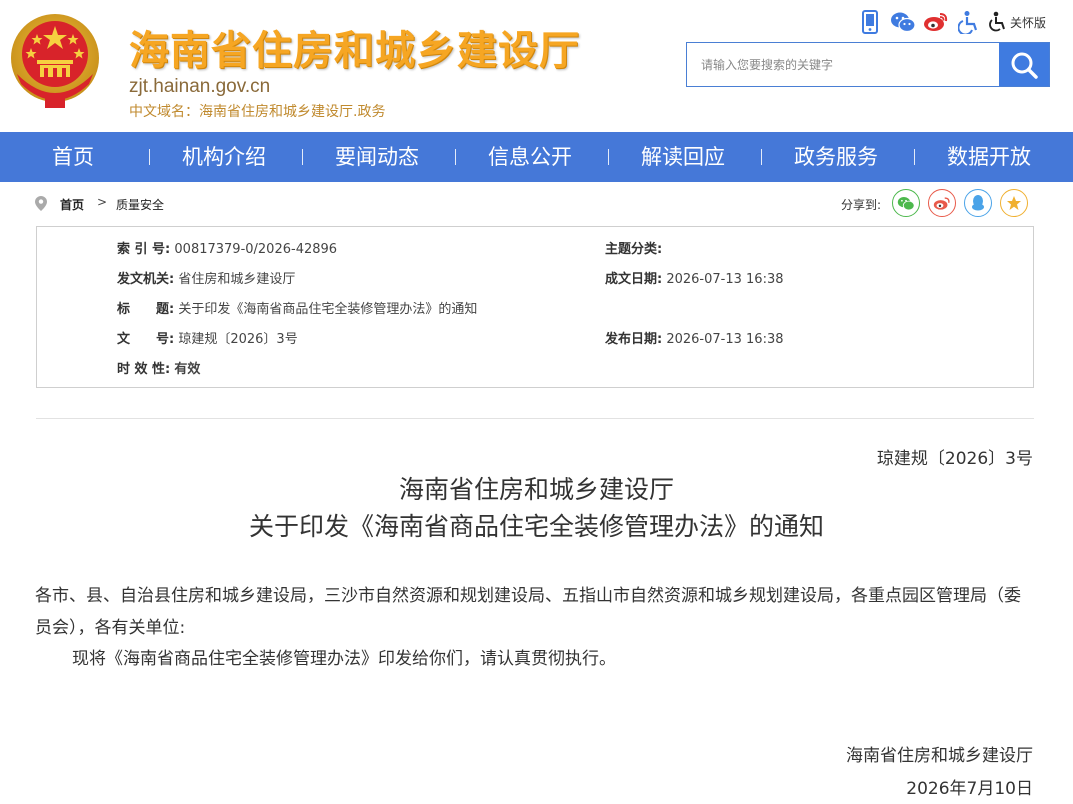 The image size is (1073, 804). What do you see at coordinates (683, 157) in the screenshot?
I see `nav-item-interpretation: 解读回应` at bounding box center [683, 157].